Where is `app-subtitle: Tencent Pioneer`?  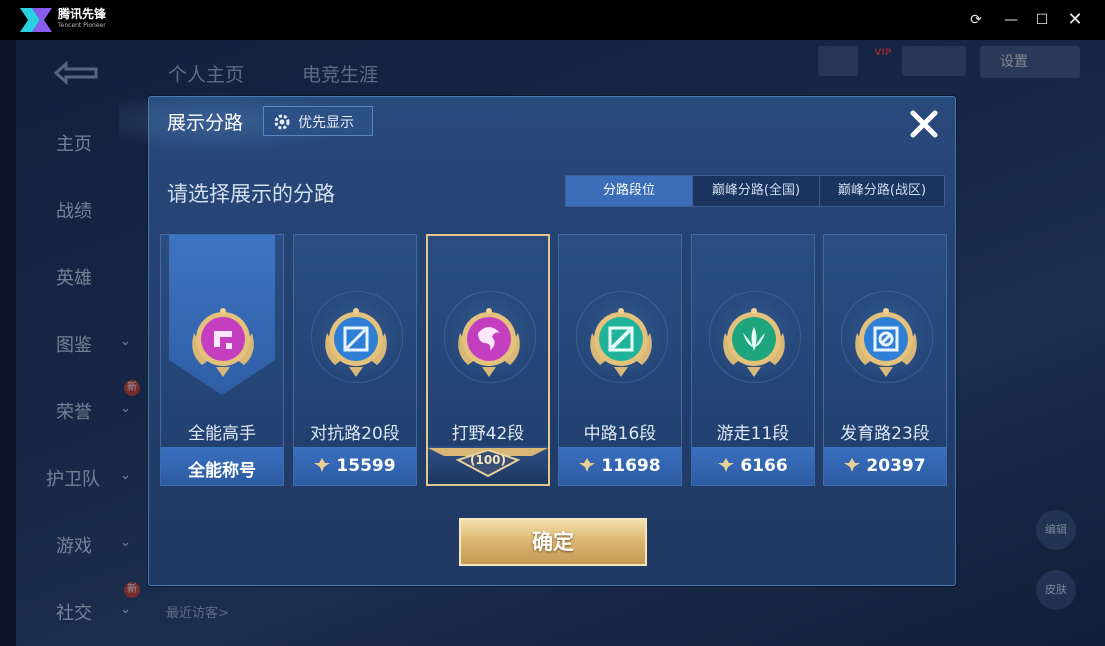 app-subtitle: Tencent Pioneer is located at coordinates (82, 25).